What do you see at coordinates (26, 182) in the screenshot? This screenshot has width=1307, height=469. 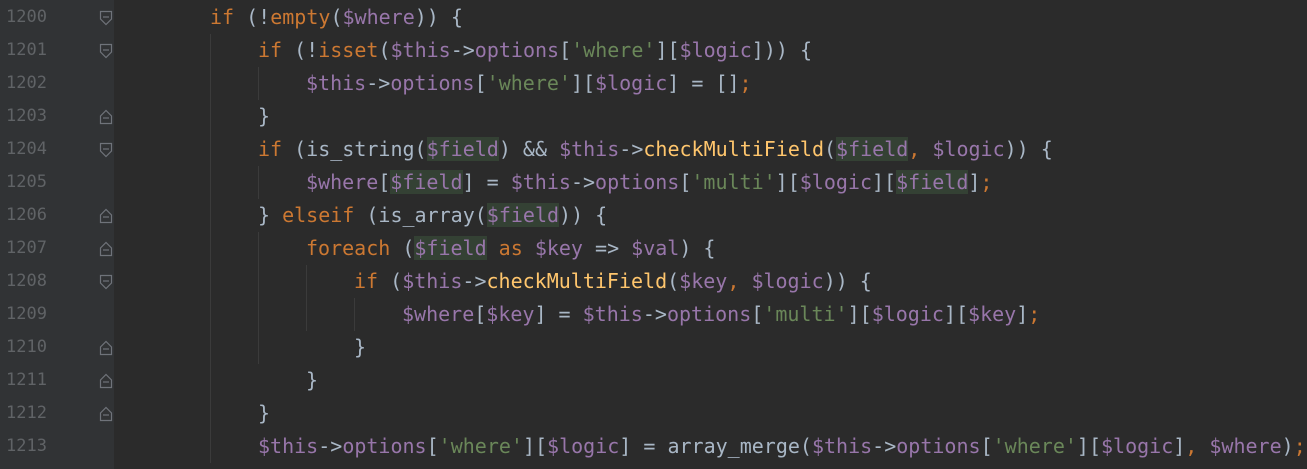 I see `line-number: 1205` at bounding box center [26, 182].